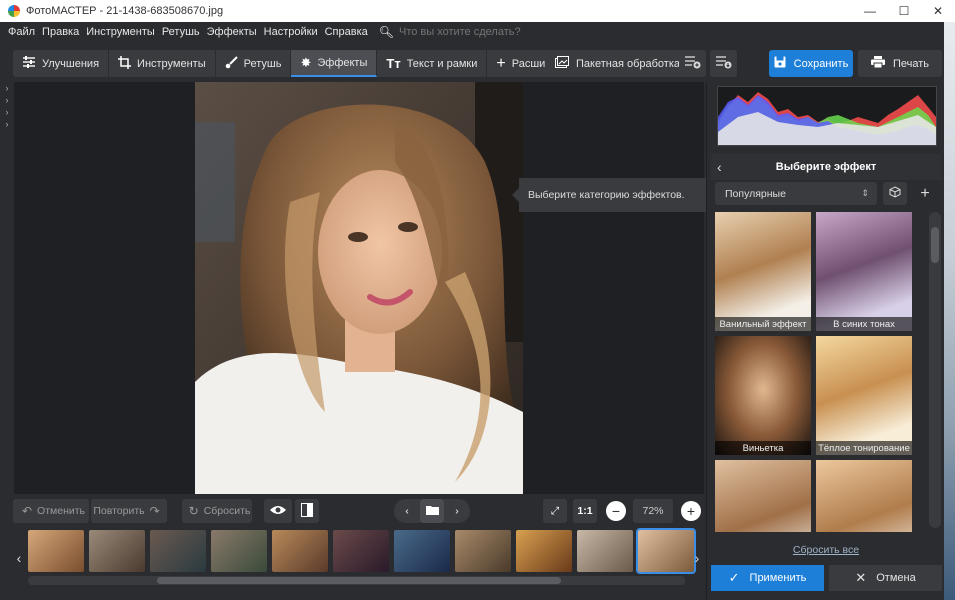 The width and height of the screenshot is (955, 600). I want to click on reset-all-link: Сбросить все, so click(826, 550).